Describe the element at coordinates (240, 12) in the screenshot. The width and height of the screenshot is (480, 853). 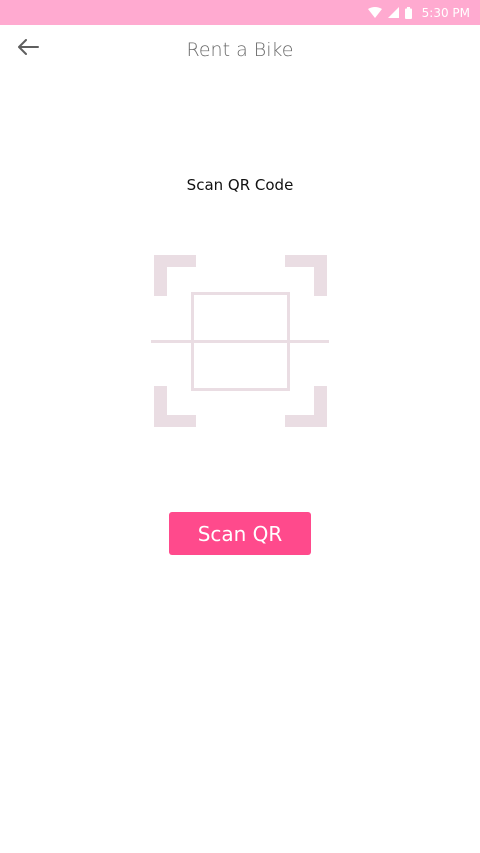
I see `status-bar: 5:30 PM` at that location.